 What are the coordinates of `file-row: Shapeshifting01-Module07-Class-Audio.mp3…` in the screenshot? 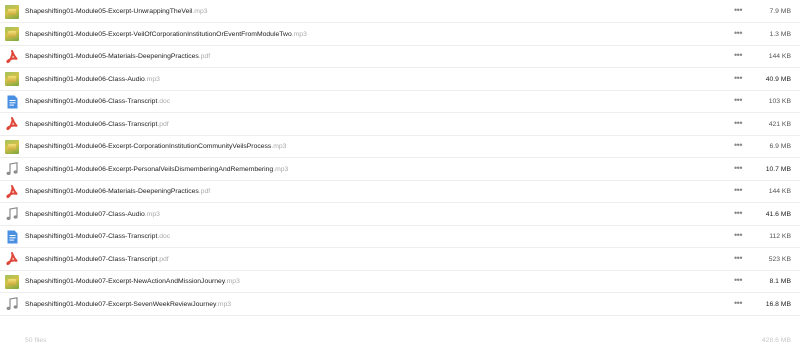 It's located at (400, 214).